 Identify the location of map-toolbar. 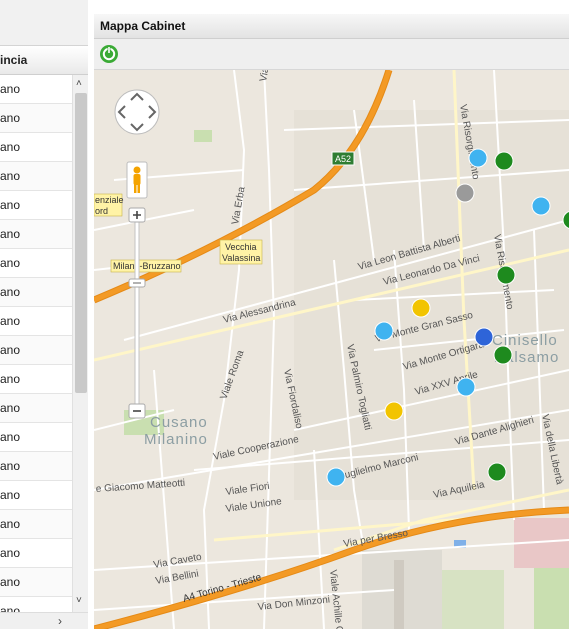
(331, 54).